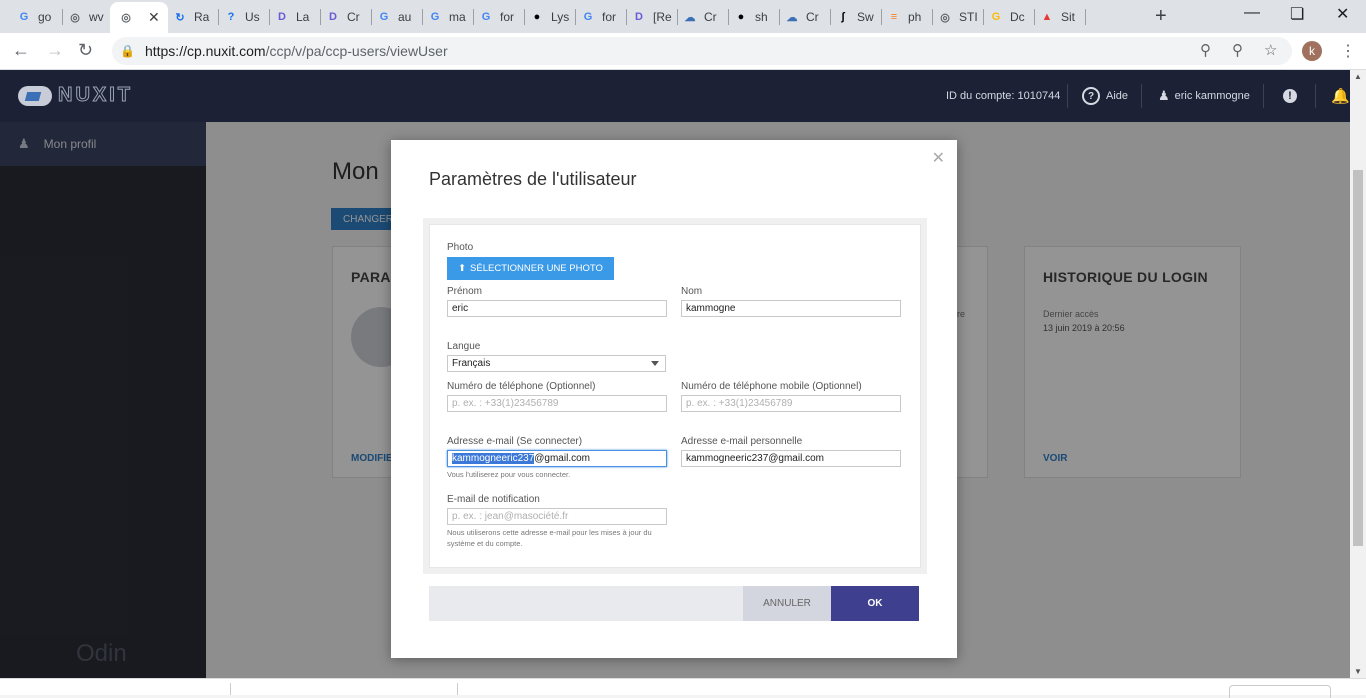 The width and height of the screenshot is (1366, 698). Describe the element at coordinates (1085, 17) in the screenshot. I see `tab-separator` at that location.